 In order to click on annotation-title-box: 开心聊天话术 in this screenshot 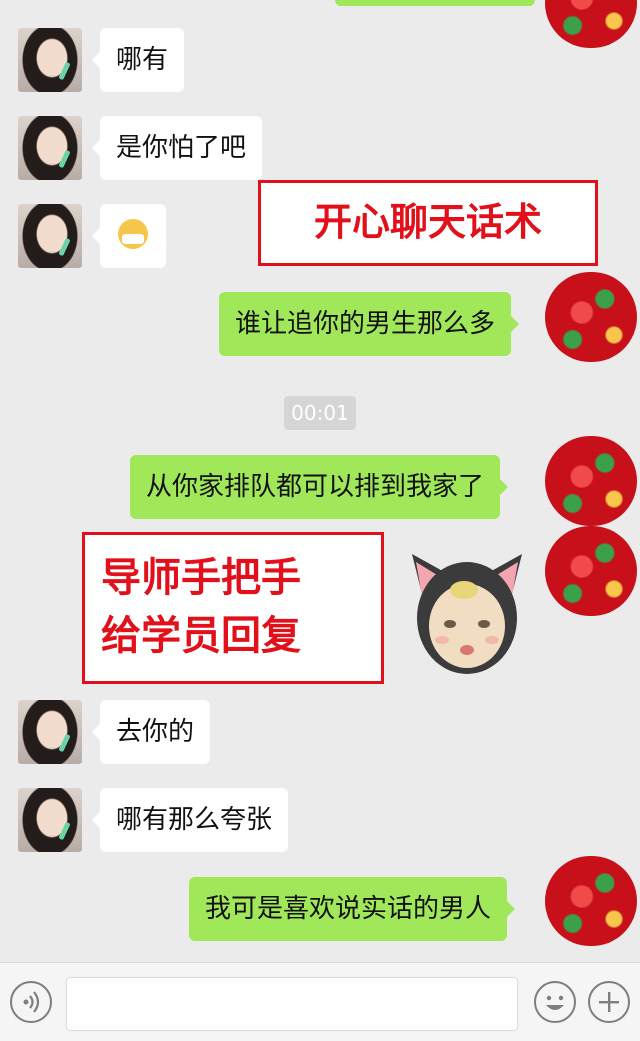, I will do `click(428, 223)`.